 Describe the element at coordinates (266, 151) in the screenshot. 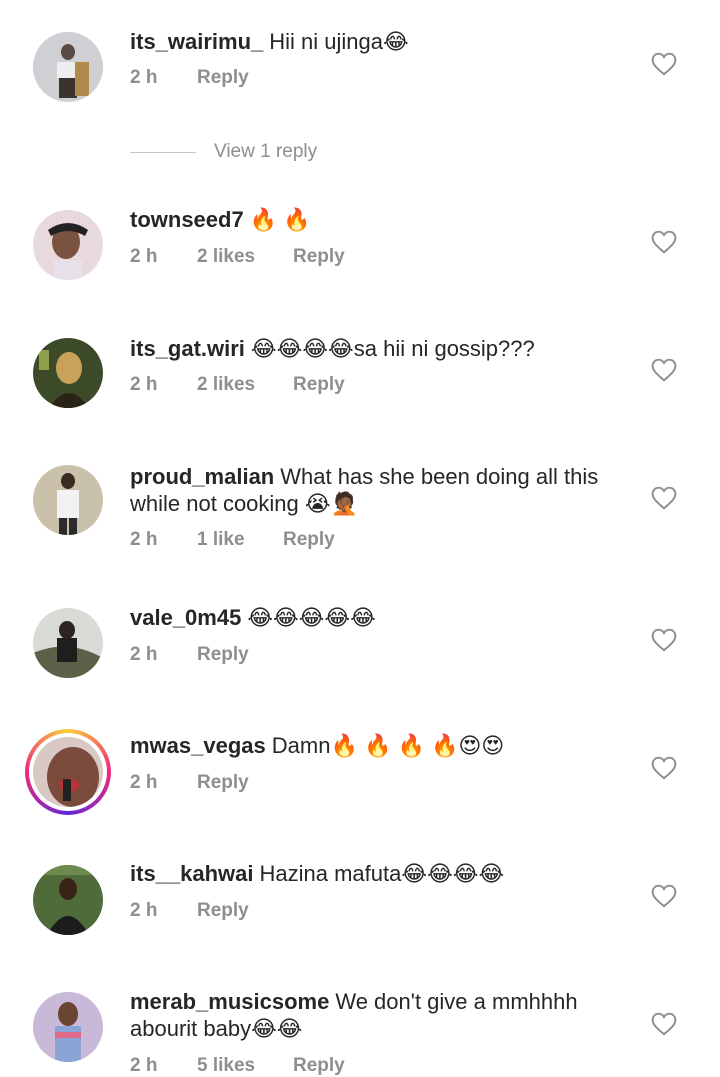

I see `view-replies-label: View 1 reply` at that location.